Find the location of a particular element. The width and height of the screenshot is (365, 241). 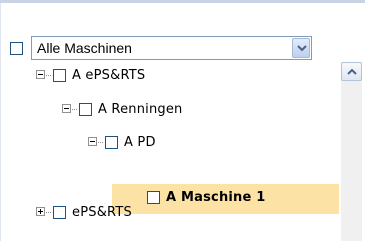

tree-item-label: A Maschine 1 is located at coordinates (216, 197).